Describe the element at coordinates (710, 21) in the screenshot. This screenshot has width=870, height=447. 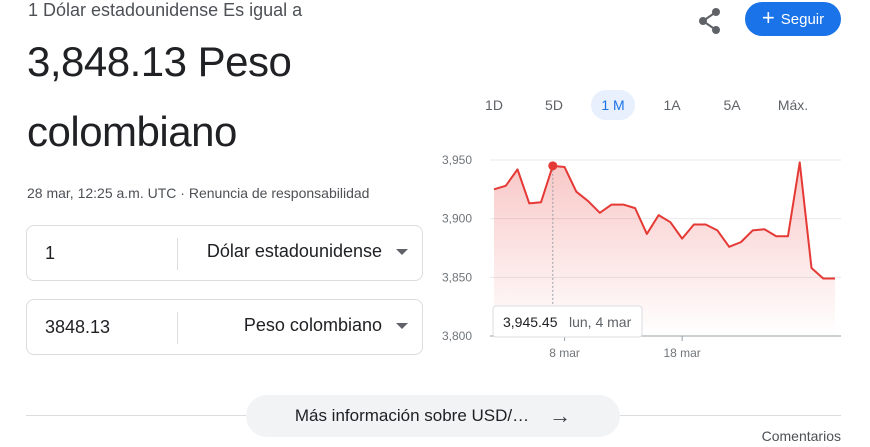
I see `share-icon` at that location.